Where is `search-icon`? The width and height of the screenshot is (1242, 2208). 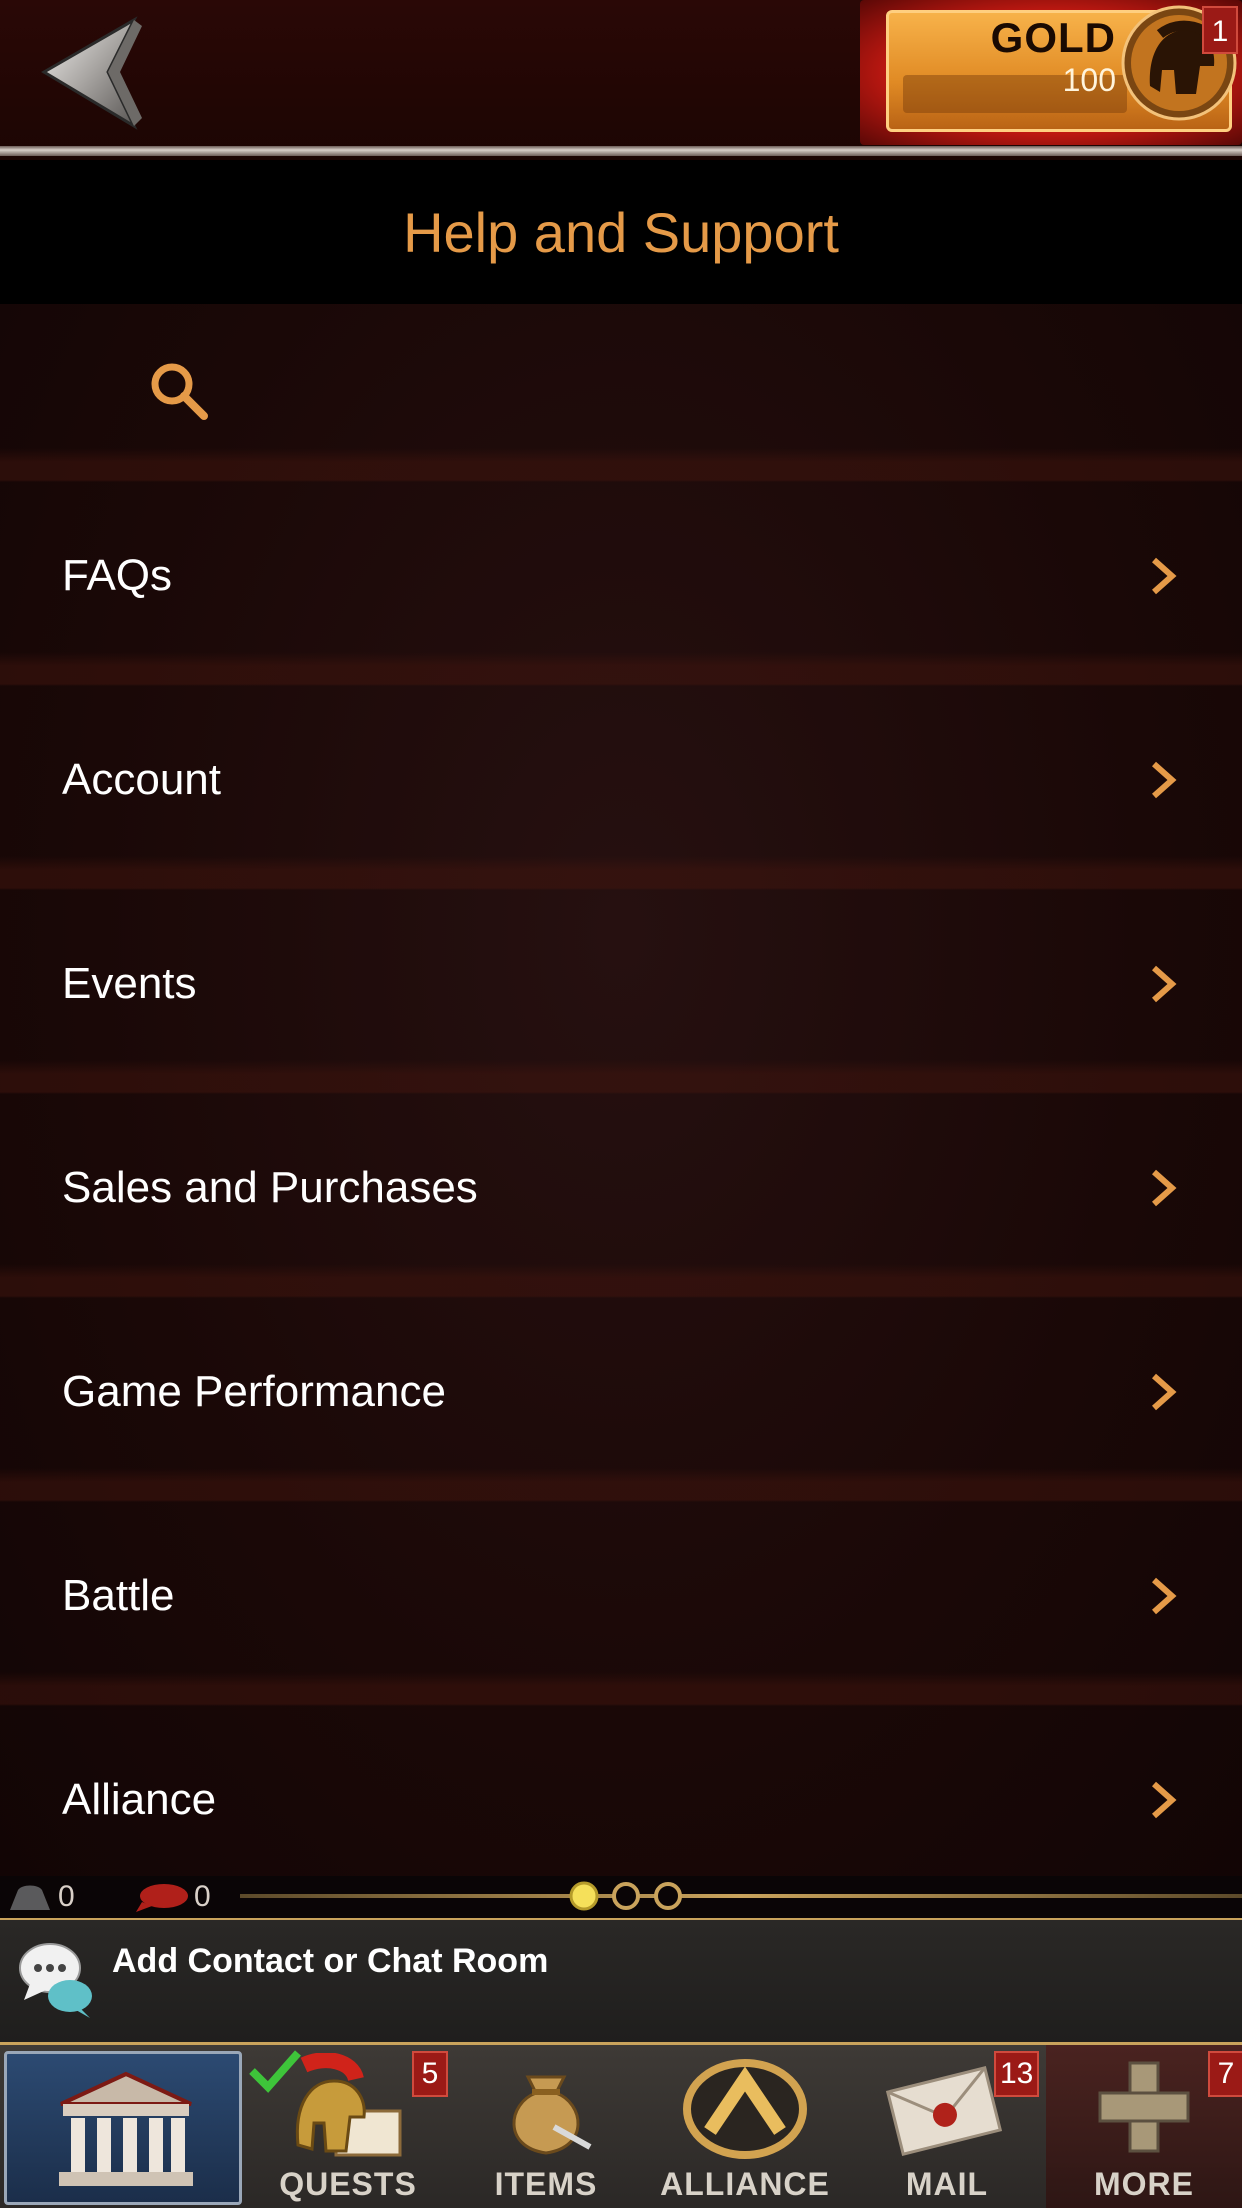
search-icon is located at coordinates (179, 391).